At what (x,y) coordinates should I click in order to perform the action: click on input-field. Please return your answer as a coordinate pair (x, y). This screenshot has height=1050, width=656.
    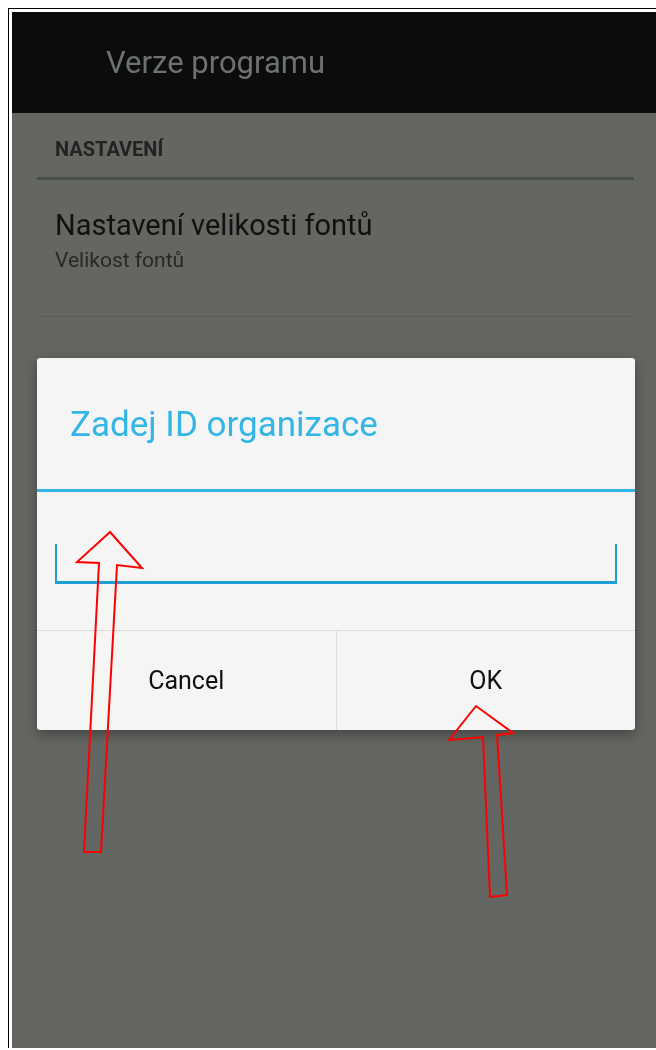
    Looking at the image, I should click on (336, 564).